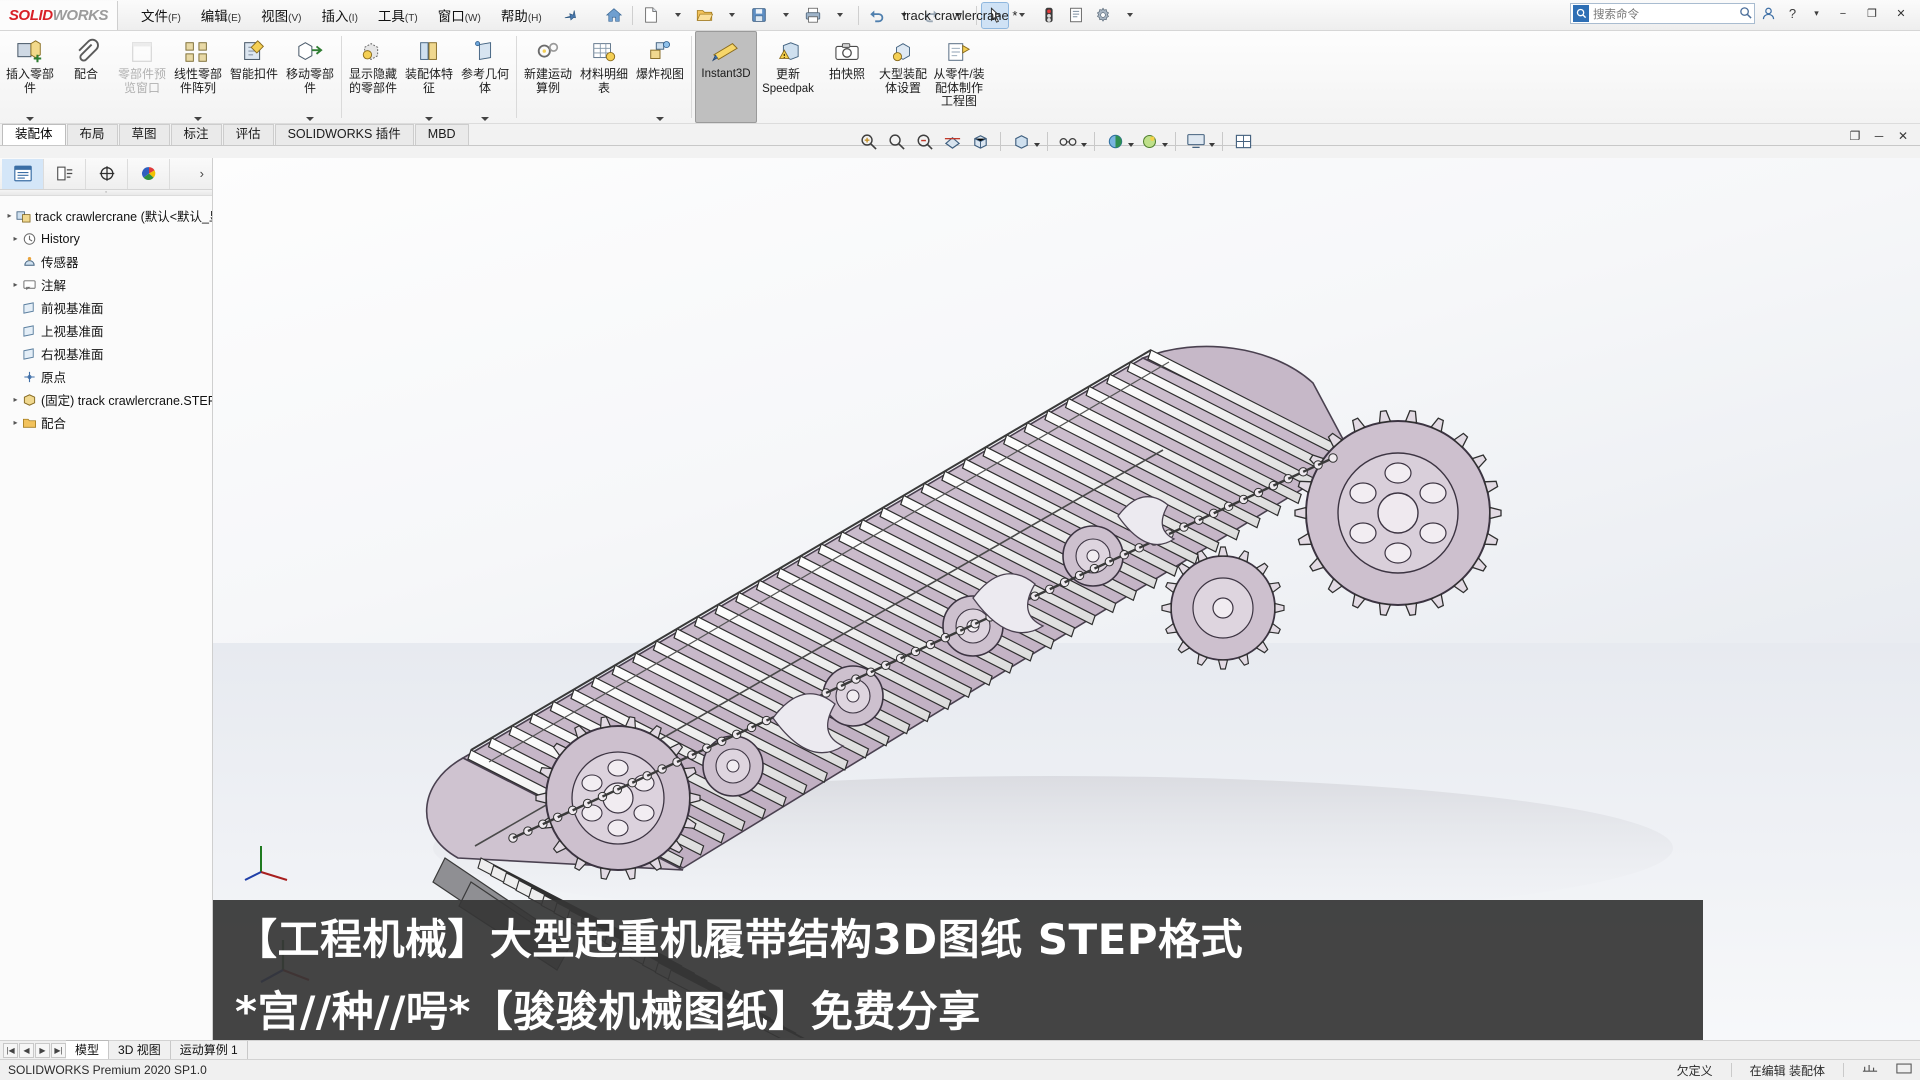 The image size is (1920, 1080). Describe the element at coordinates (1196, 141) in the screenshot. I see `monitor-icon` at that location.